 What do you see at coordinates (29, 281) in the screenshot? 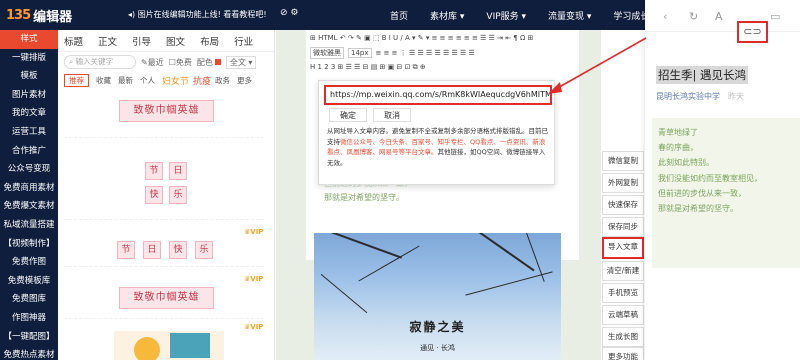
I see `sidebar-item-free-templates: 免费模板库` at bounding box center [29, 281].